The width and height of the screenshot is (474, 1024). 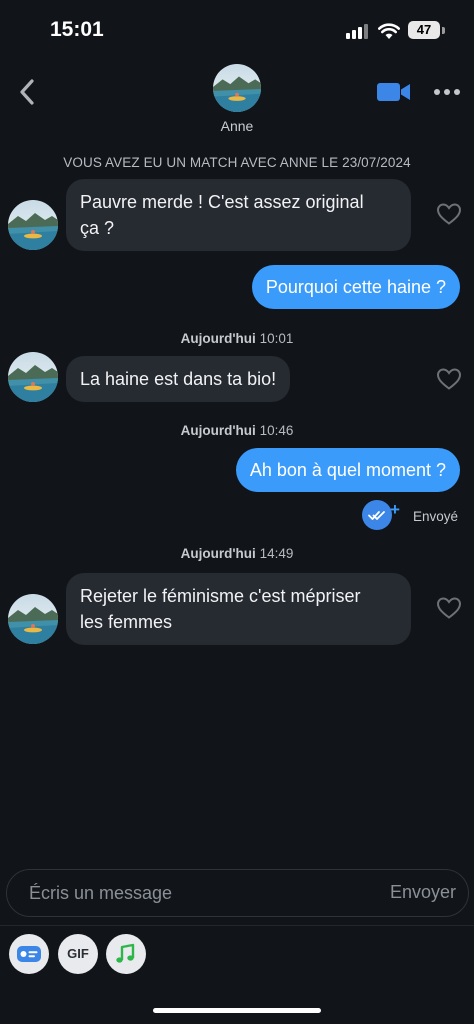 What do you see at coordinates (199, 893) in the screenshot?
I see `message-input` at bounding box center [199, 893].